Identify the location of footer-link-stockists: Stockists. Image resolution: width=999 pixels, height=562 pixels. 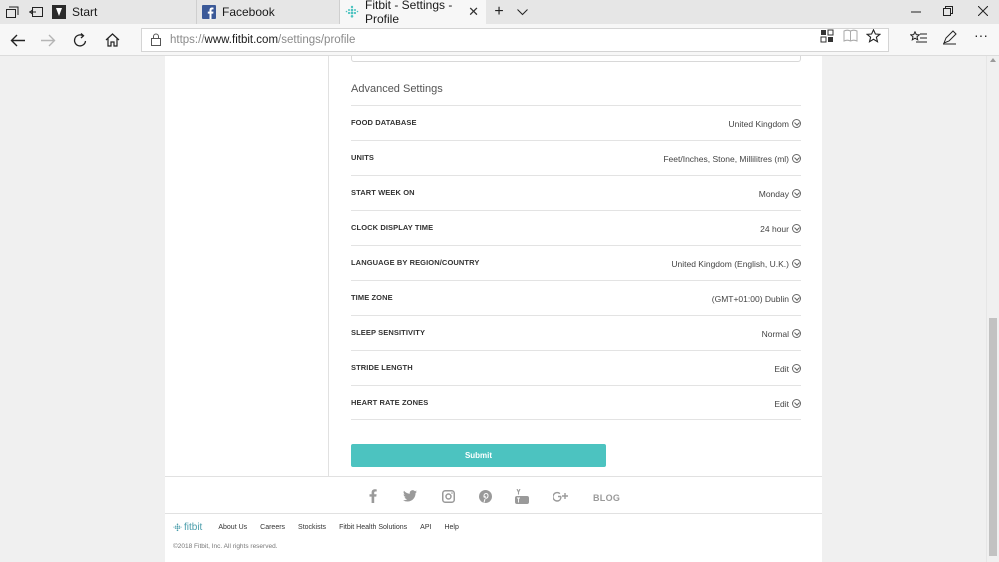
(312, 527).